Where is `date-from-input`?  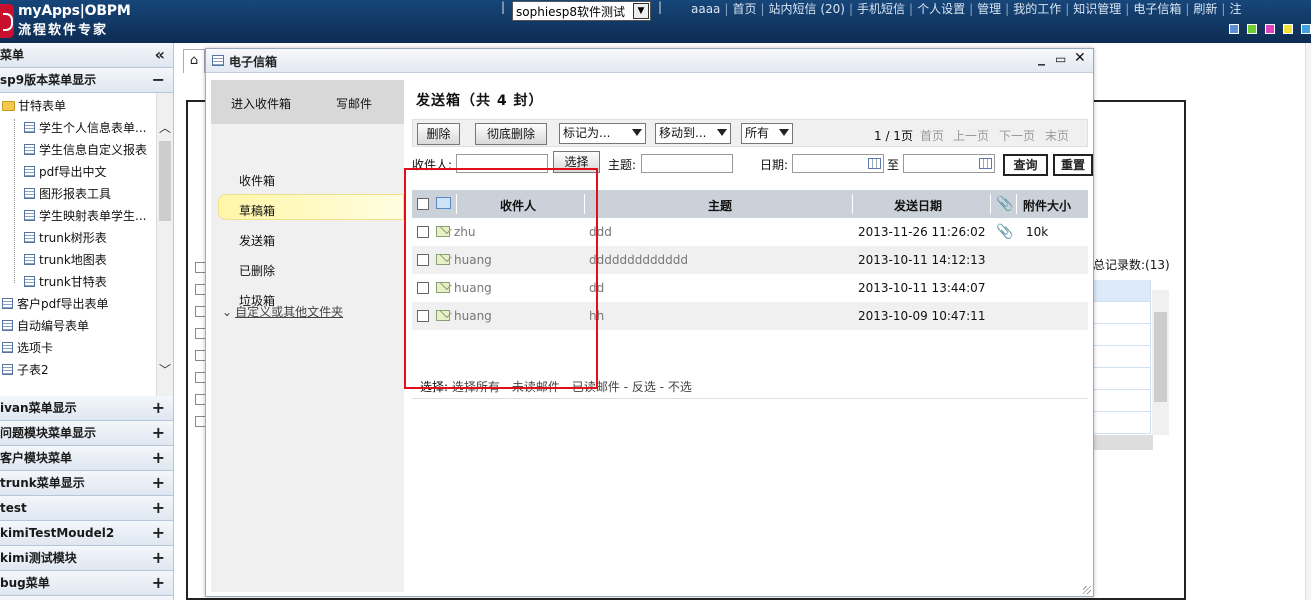 date-from-input is located at coordinates (838, 163).